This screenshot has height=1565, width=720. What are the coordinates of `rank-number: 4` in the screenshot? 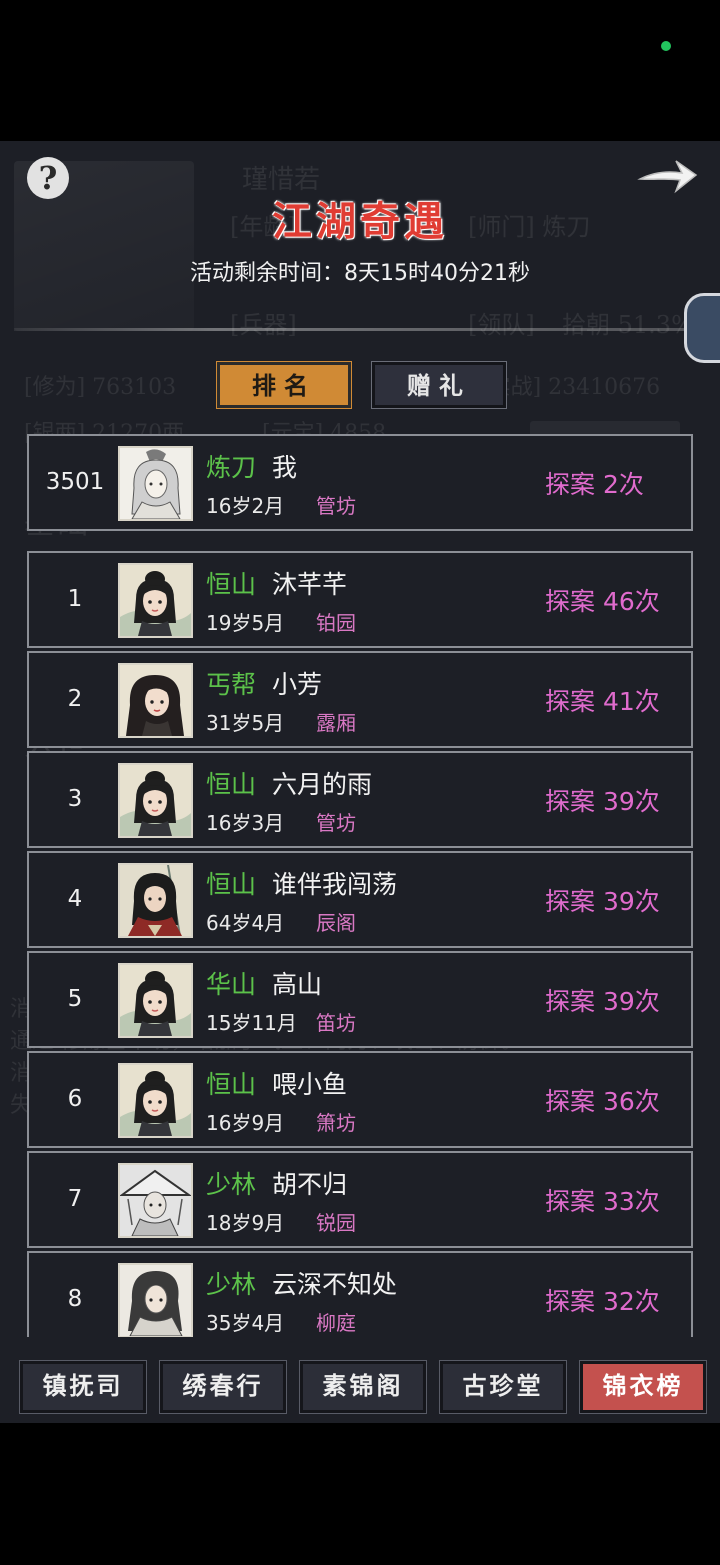 It's located at (75, 899).